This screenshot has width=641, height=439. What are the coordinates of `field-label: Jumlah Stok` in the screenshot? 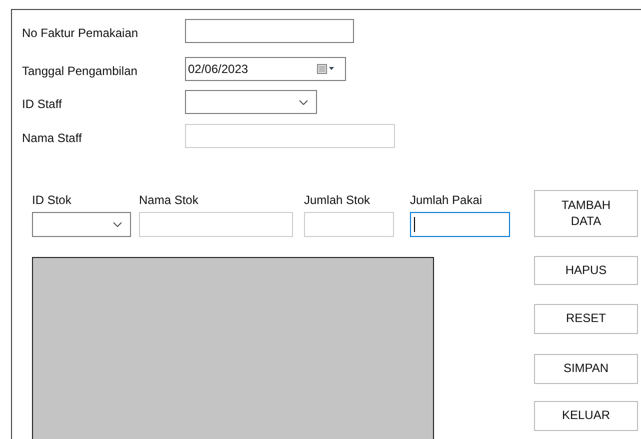 It's located at (338, 201).